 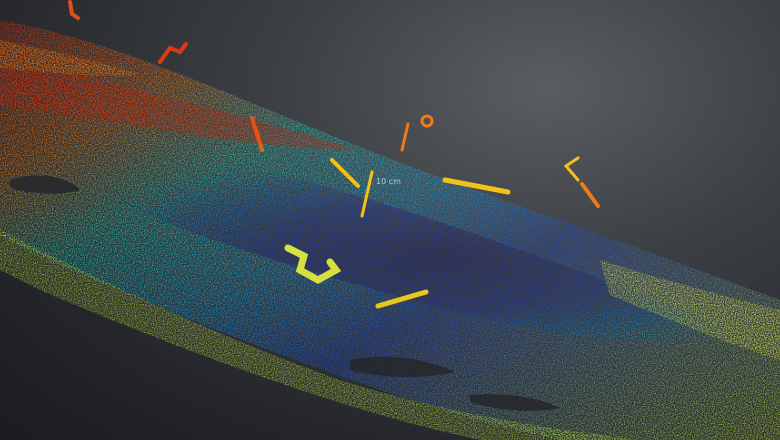 I want to click on debris-red-top-left, so click(x=74, y=10).